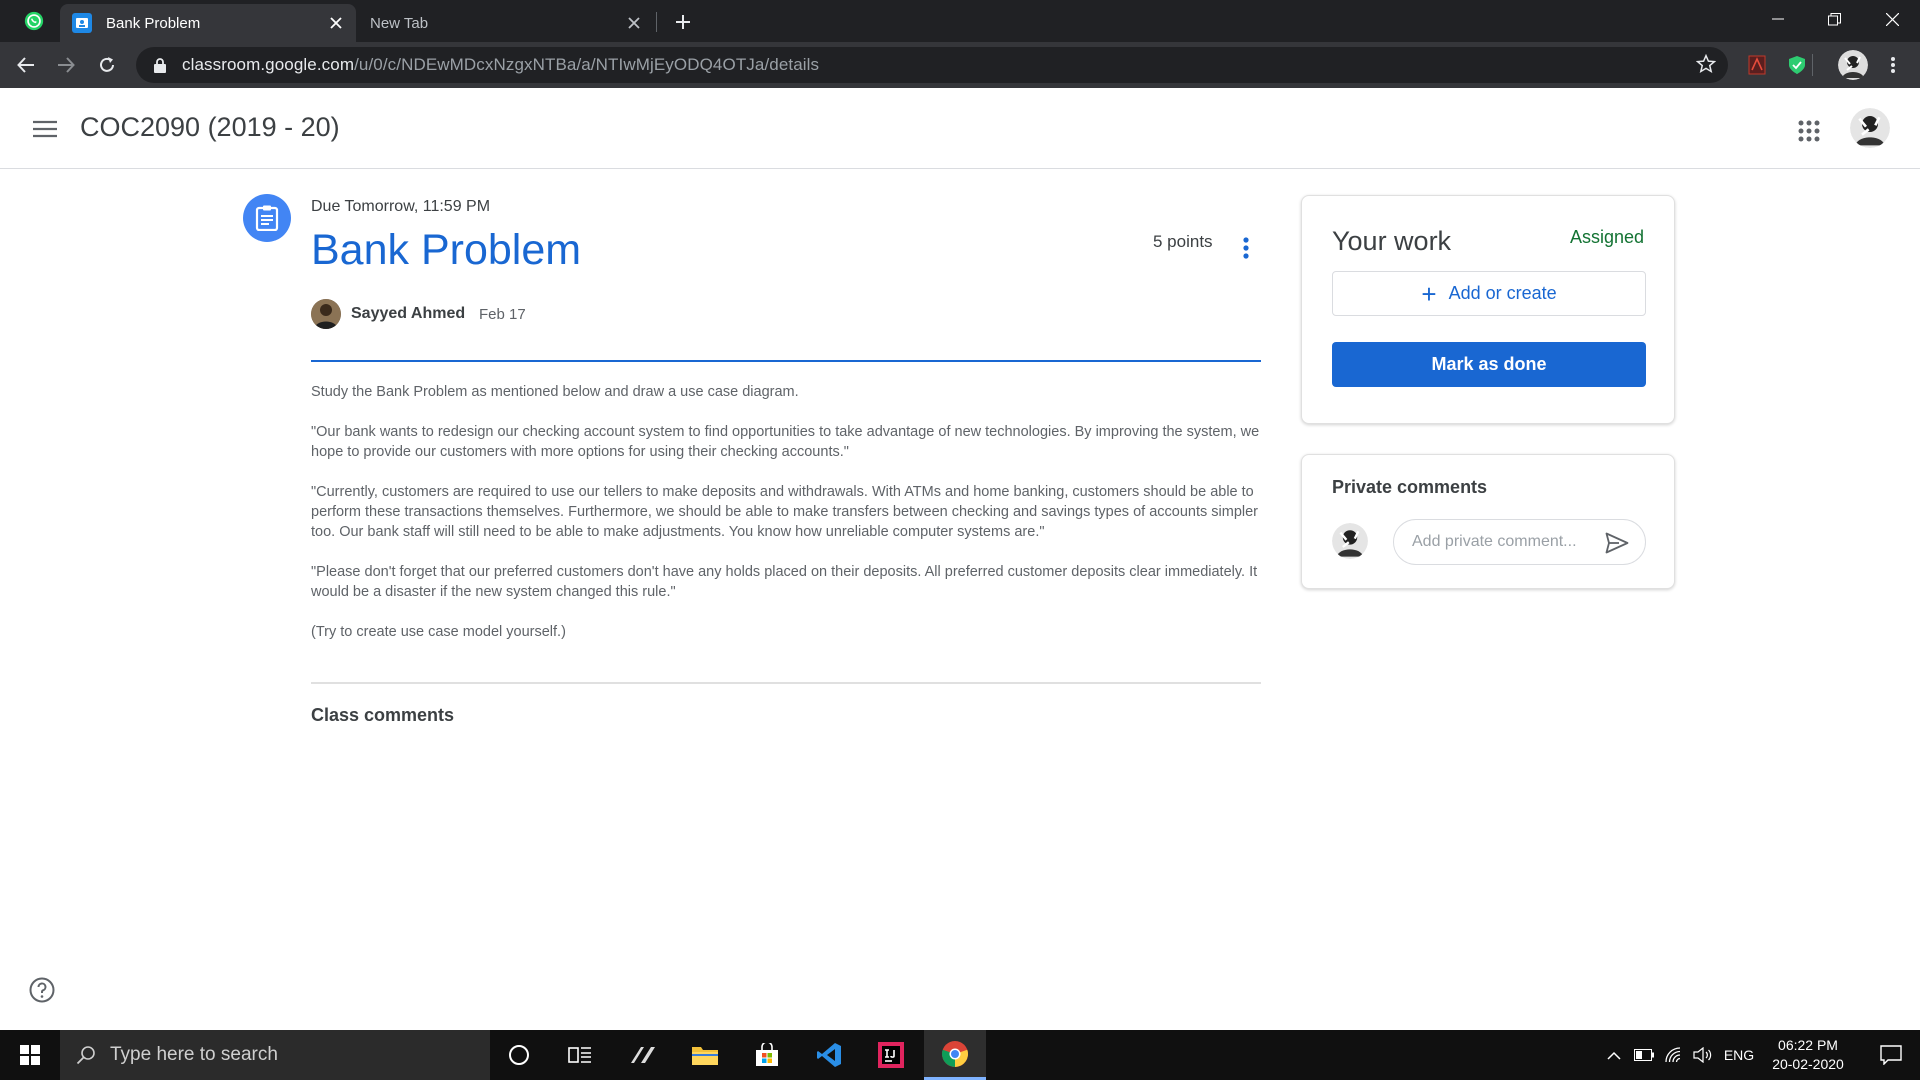 The height and width of the screenshot is (1080, 1920). What do you see at coordinates (1706, 66) in the screenshot?
I see `bookmark-star-icon` at bounding box center [1706, 66].